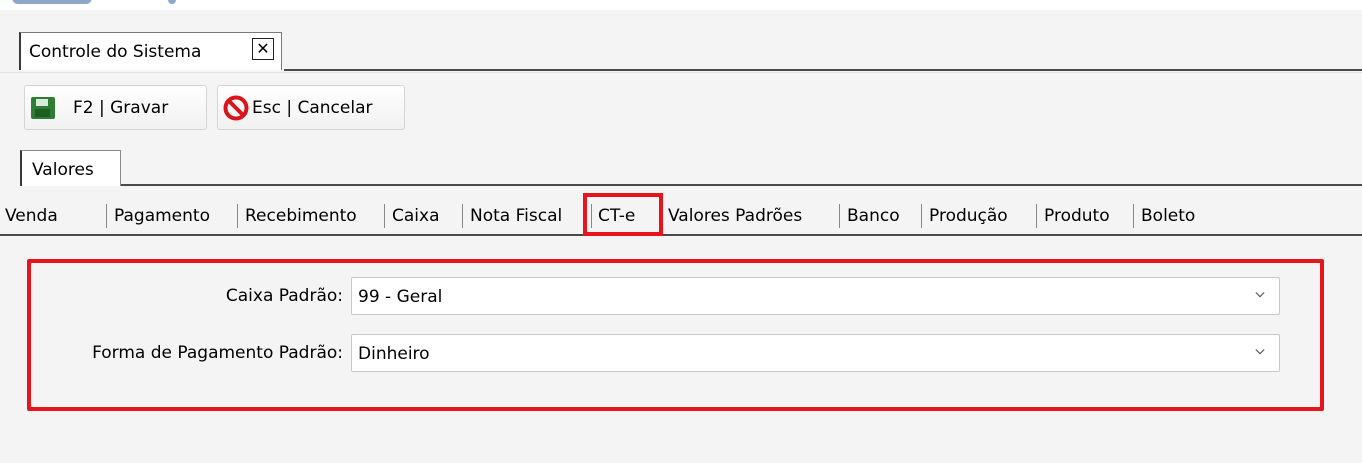  I want to click on subtab-producao: Produção, so click(968, 216).